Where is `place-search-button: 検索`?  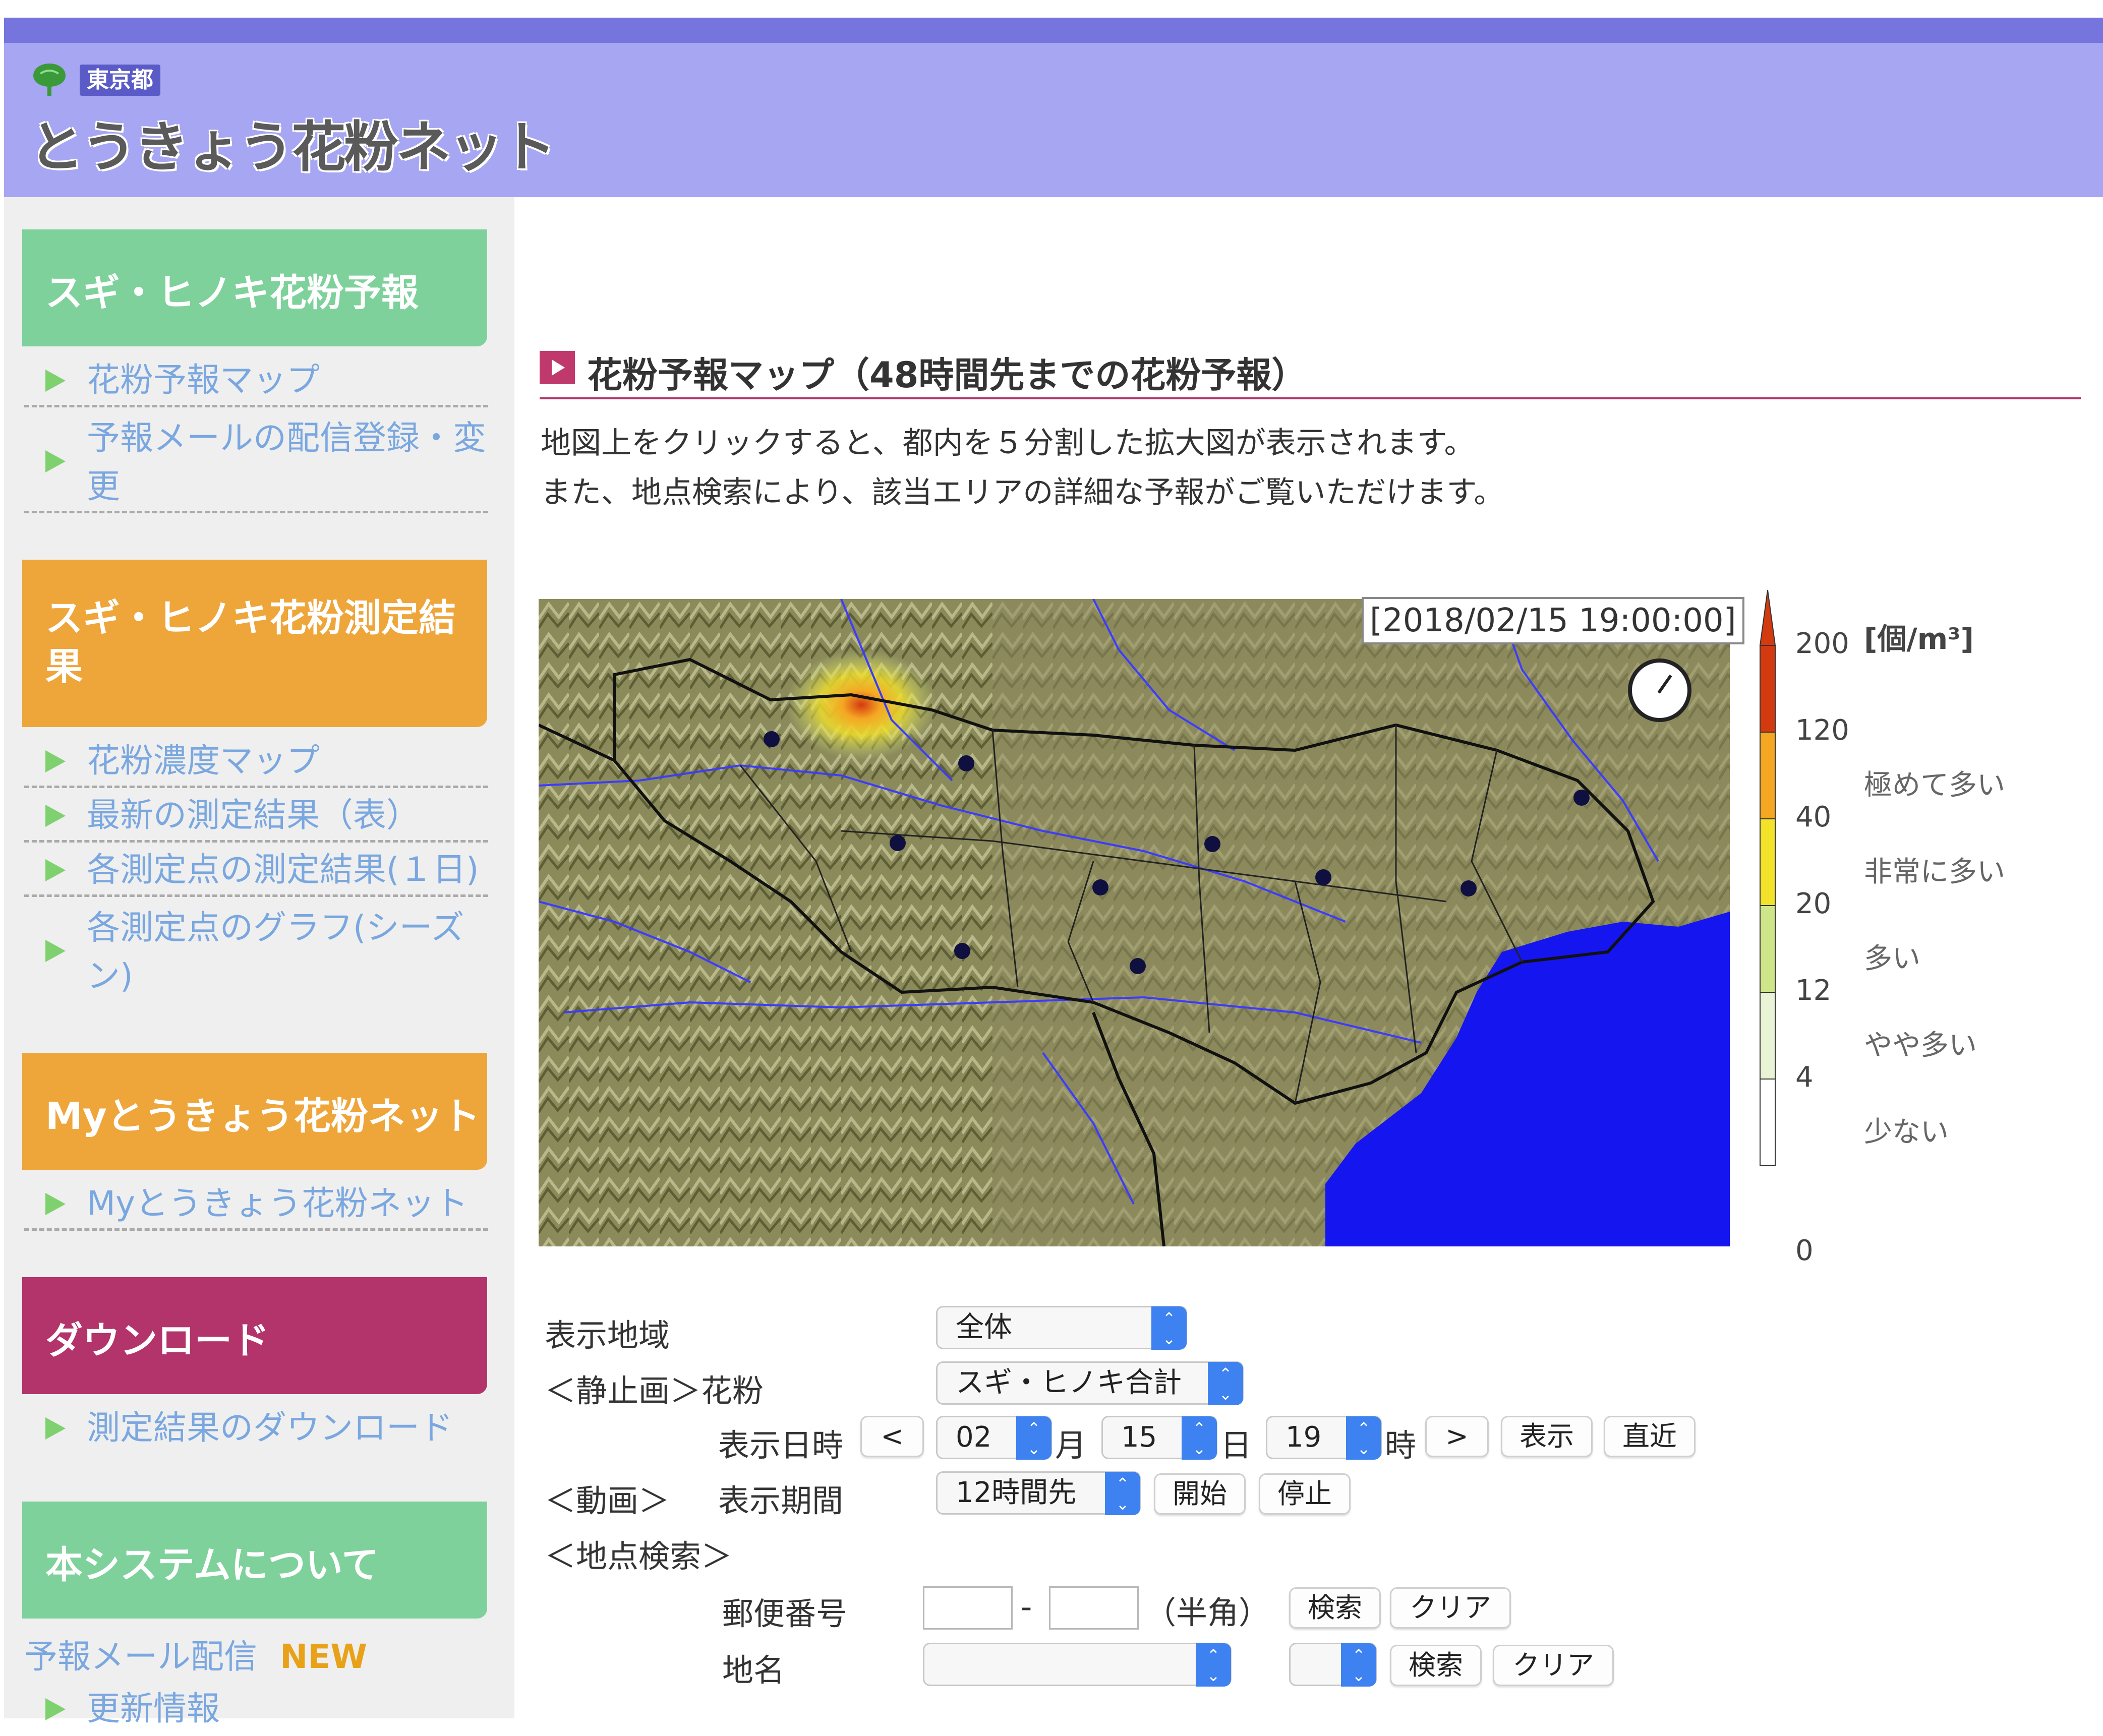
place-search-button: 検索 is located at coordinates (1436, 1665).